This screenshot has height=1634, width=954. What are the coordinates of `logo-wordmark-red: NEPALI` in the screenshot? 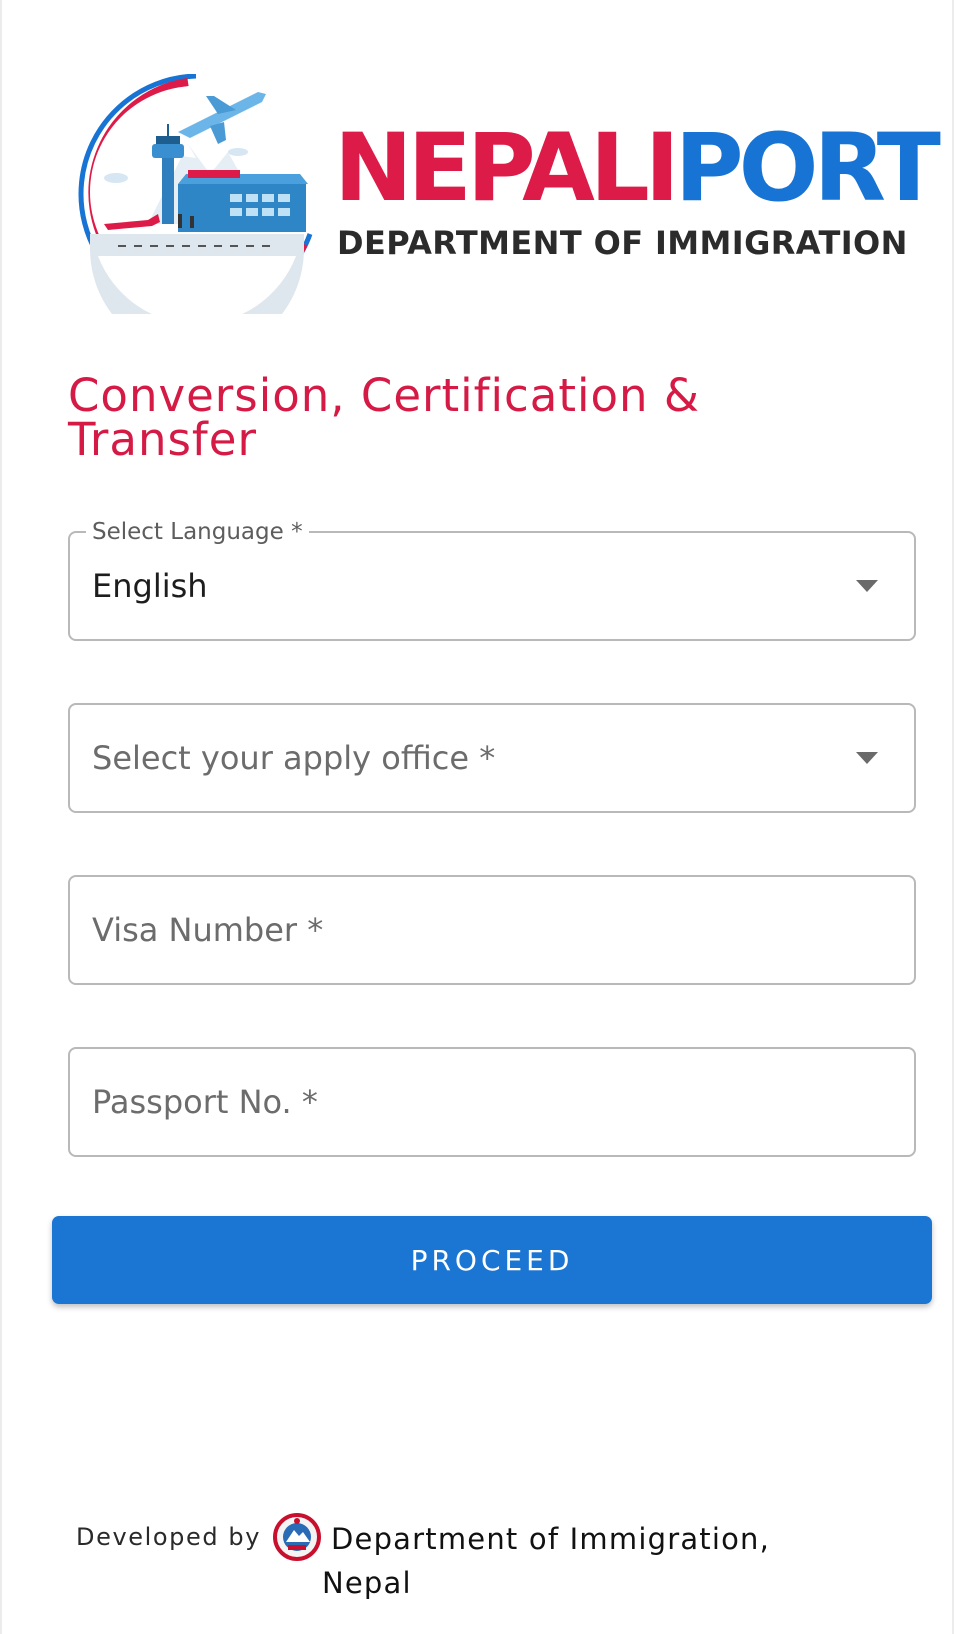 It's located at (507, 168).